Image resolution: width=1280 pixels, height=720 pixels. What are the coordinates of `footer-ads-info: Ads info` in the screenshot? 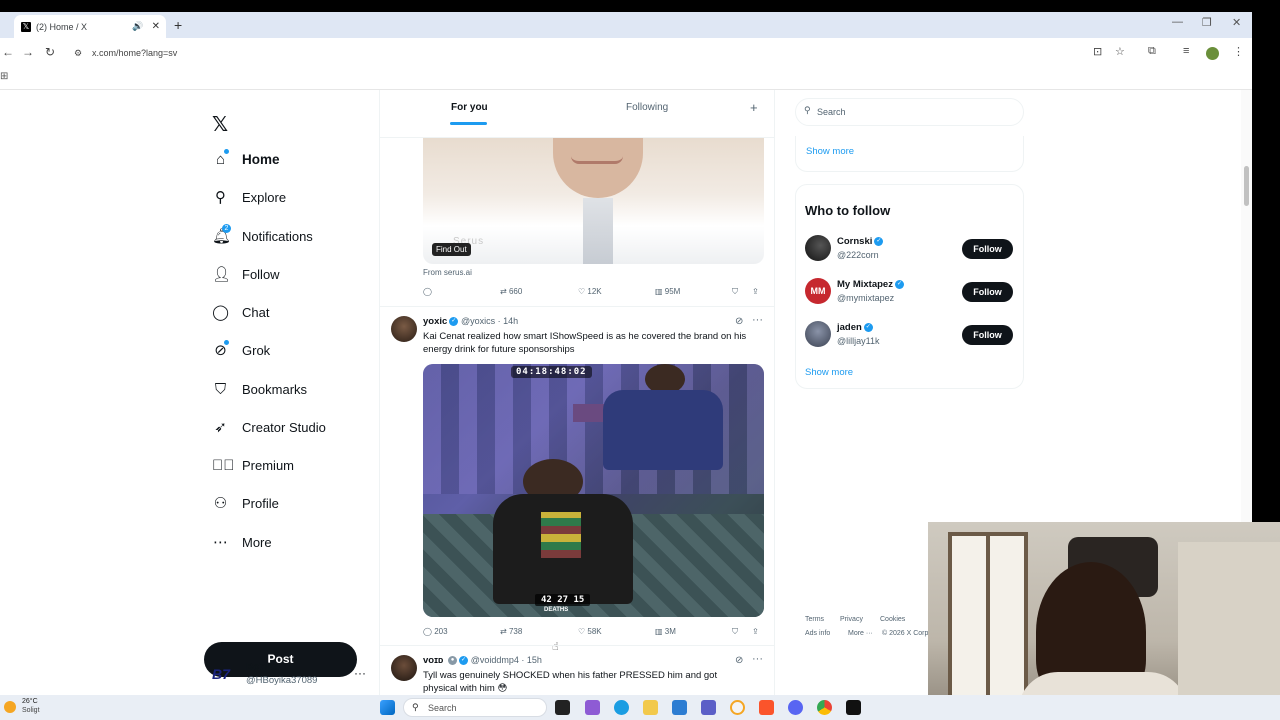 It's located at (817, 633).